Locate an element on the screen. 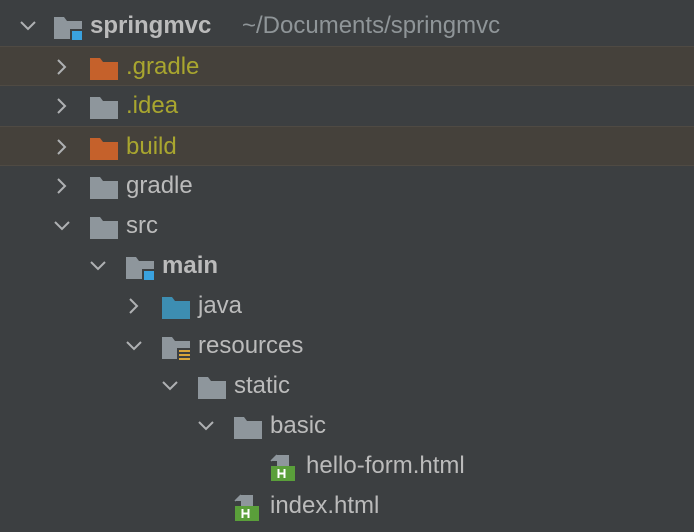 Image resolution: width=694 pixels, height=532 pixels. tree-row-build: build is located at coordinates (347, 146).